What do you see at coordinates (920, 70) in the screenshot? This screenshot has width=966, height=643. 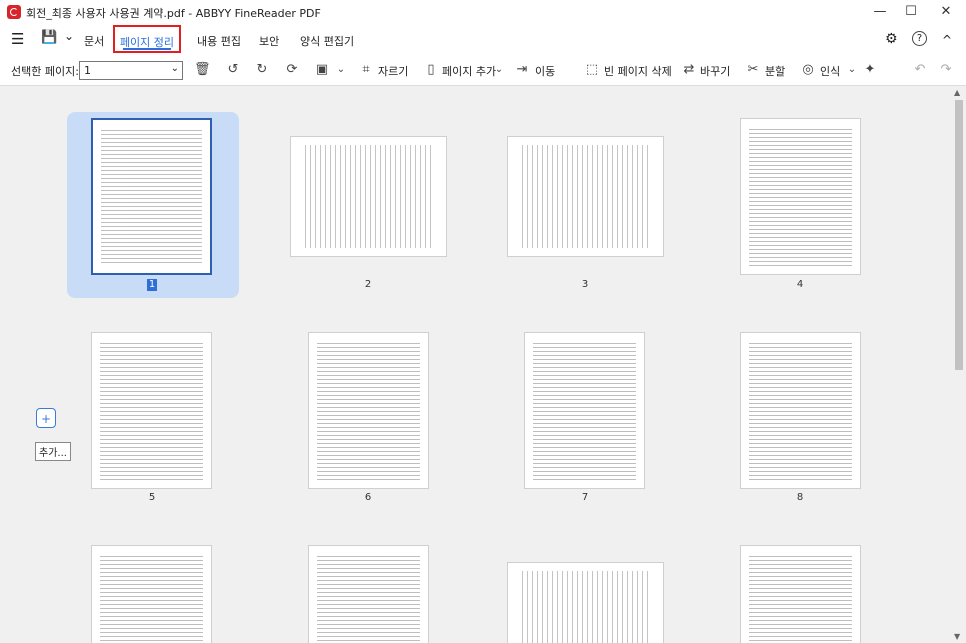 I see `undo-icon: ↶` at bounding box center [920, 70].